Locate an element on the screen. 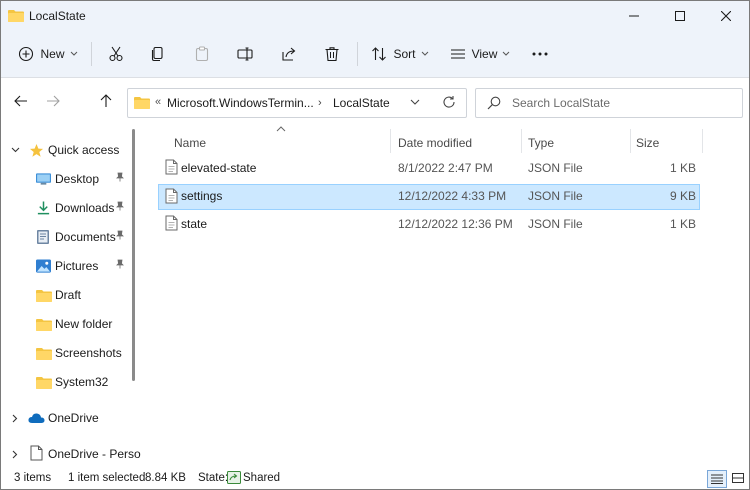  sidebar-item-system32: System32 is located at coordinates (65, 382).